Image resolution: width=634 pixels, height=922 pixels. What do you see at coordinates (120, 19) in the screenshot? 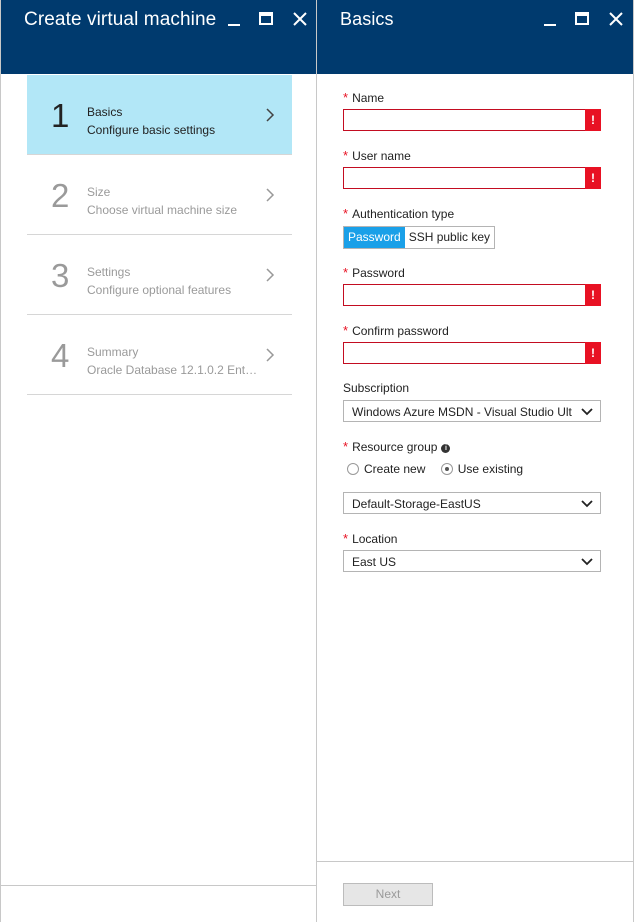
I see `blade-title: Create virtual machine` at bounding box center [120, 19].